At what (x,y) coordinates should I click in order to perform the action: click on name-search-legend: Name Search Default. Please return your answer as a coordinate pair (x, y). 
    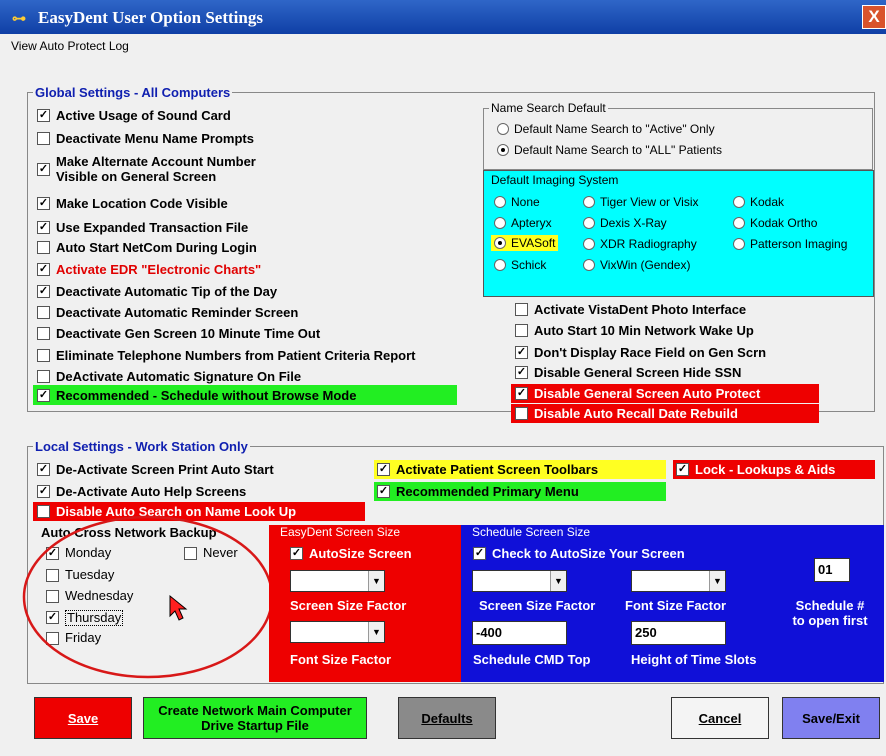
    Looking at the image, I should click on (548, 108).